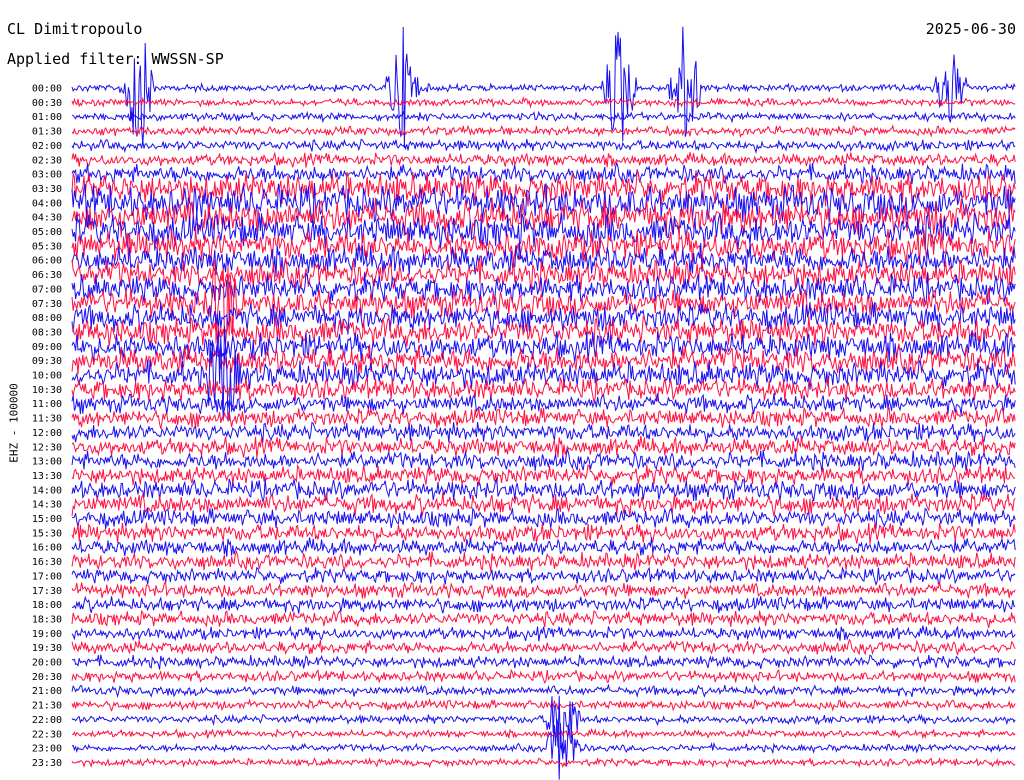 The width and height of the screenshot is (1024, 780). Describe the element at coordinates (47, 533) in the screenshot. I see `row-time-label: 15:30` at that location.